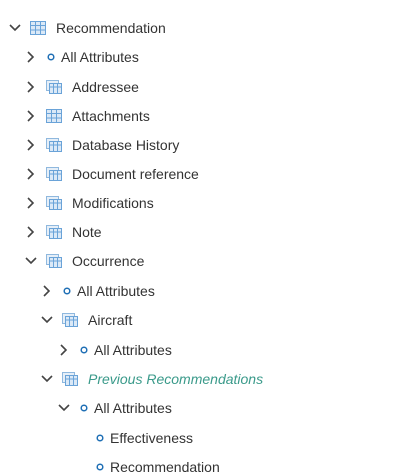  I want to click on tree-row-database-history: Database History, so click(101, 145).